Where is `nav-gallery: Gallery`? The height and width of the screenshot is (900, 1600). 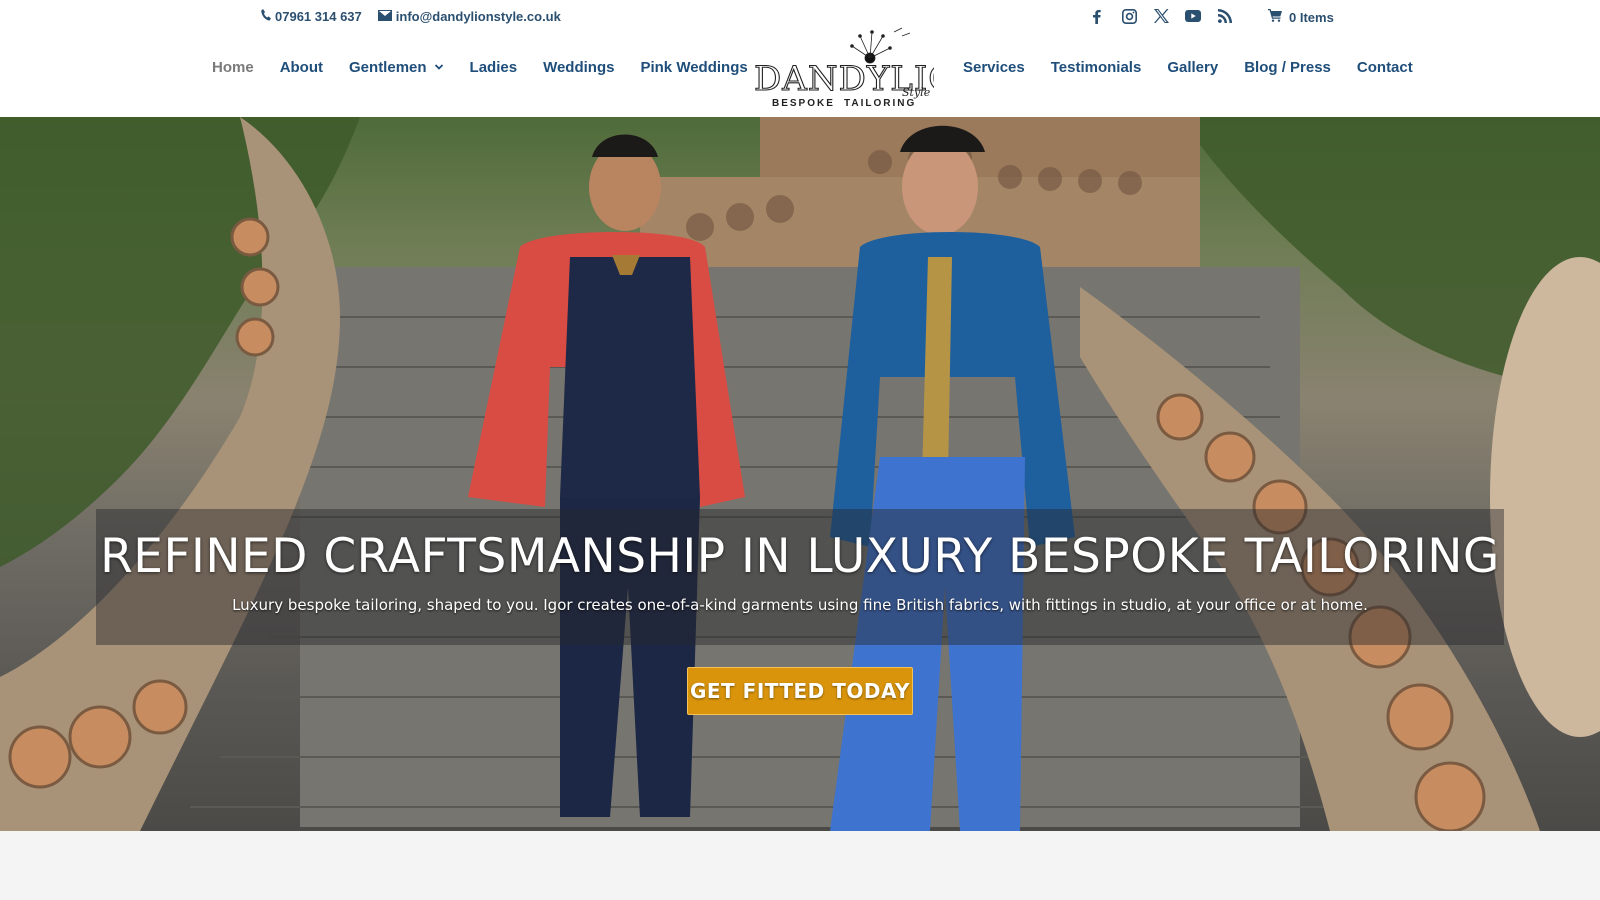
nav-gallery: Gallery is located at coordinates (1192, 67).